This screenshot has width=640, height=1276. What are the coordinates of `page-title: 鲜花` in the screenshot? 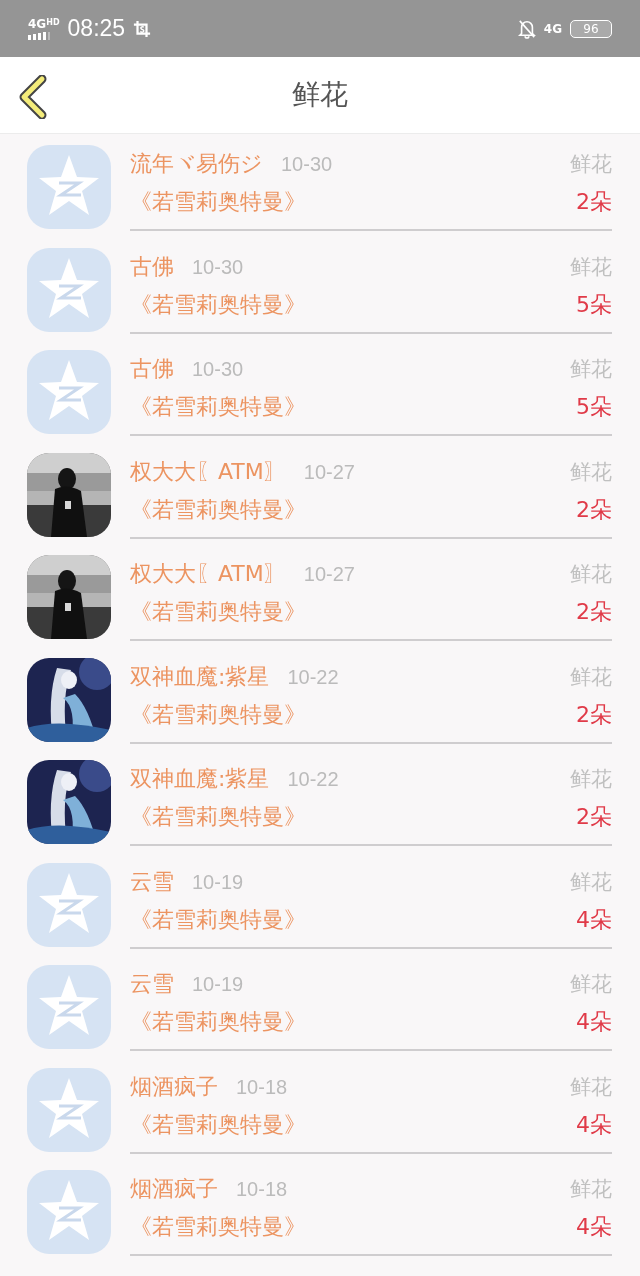 It's located at (320, 95).